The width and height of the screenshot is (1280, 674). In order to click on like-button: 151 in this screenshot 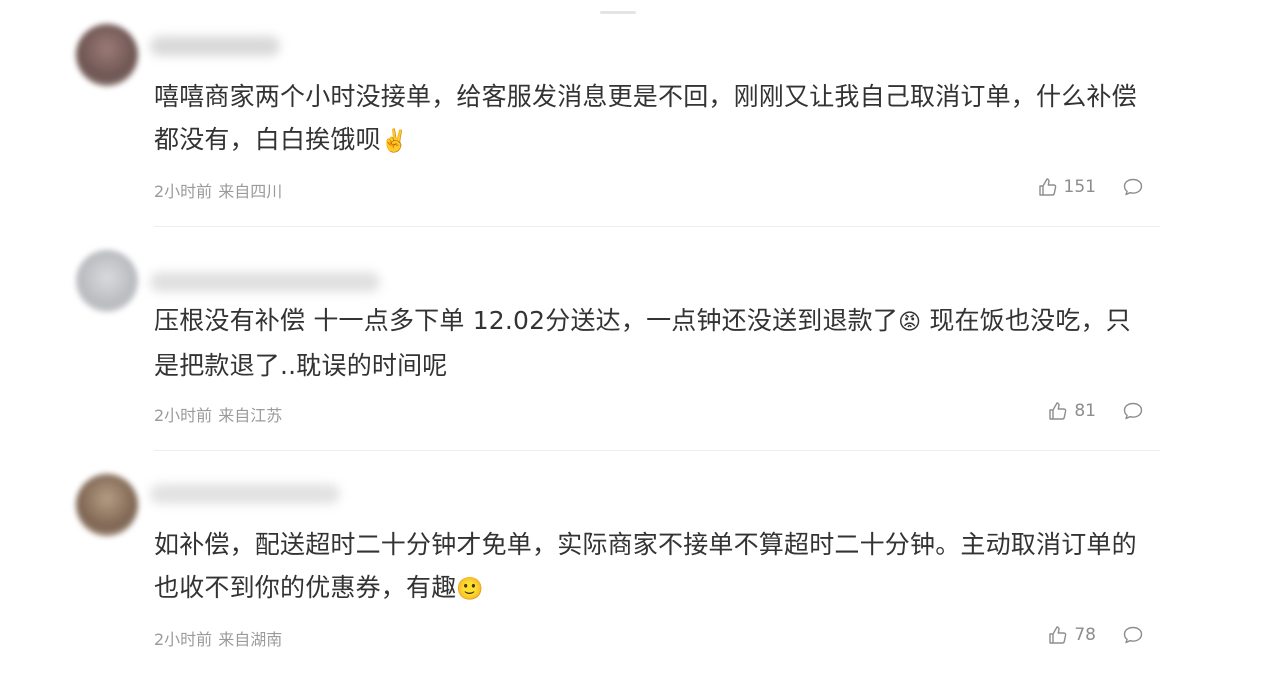, I will do `click(1067, 187)`.